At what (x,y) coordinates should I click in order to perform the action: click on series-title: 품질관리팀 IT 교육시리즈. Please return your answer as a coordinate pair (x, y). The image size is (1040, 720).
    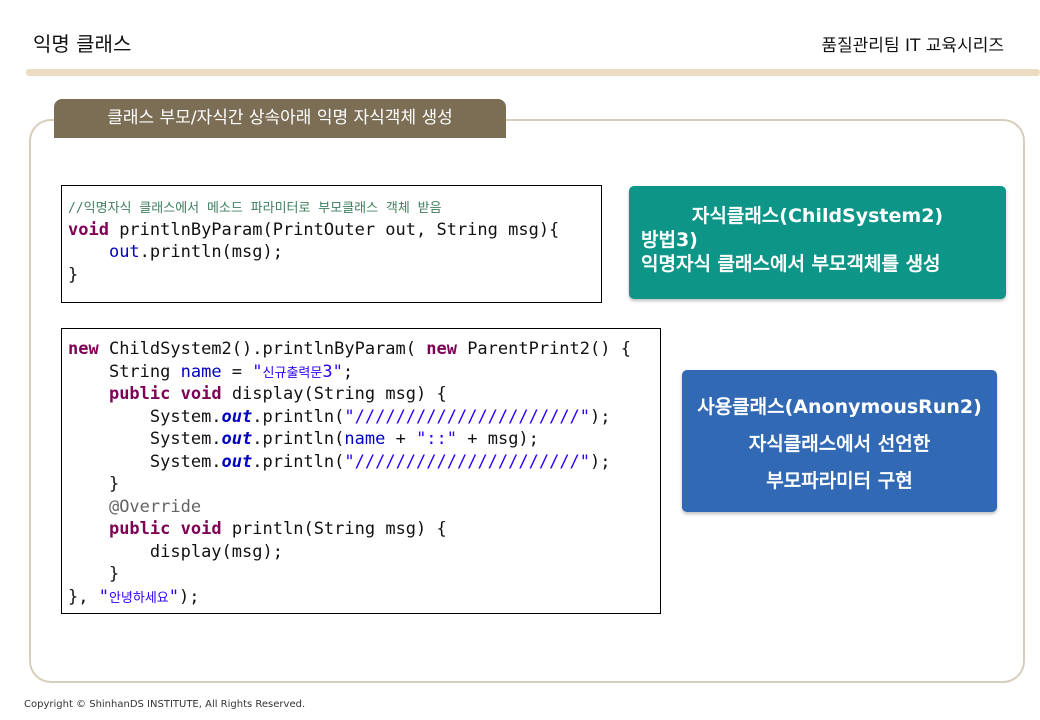
    Looking at the image, I should click on (912, 46).